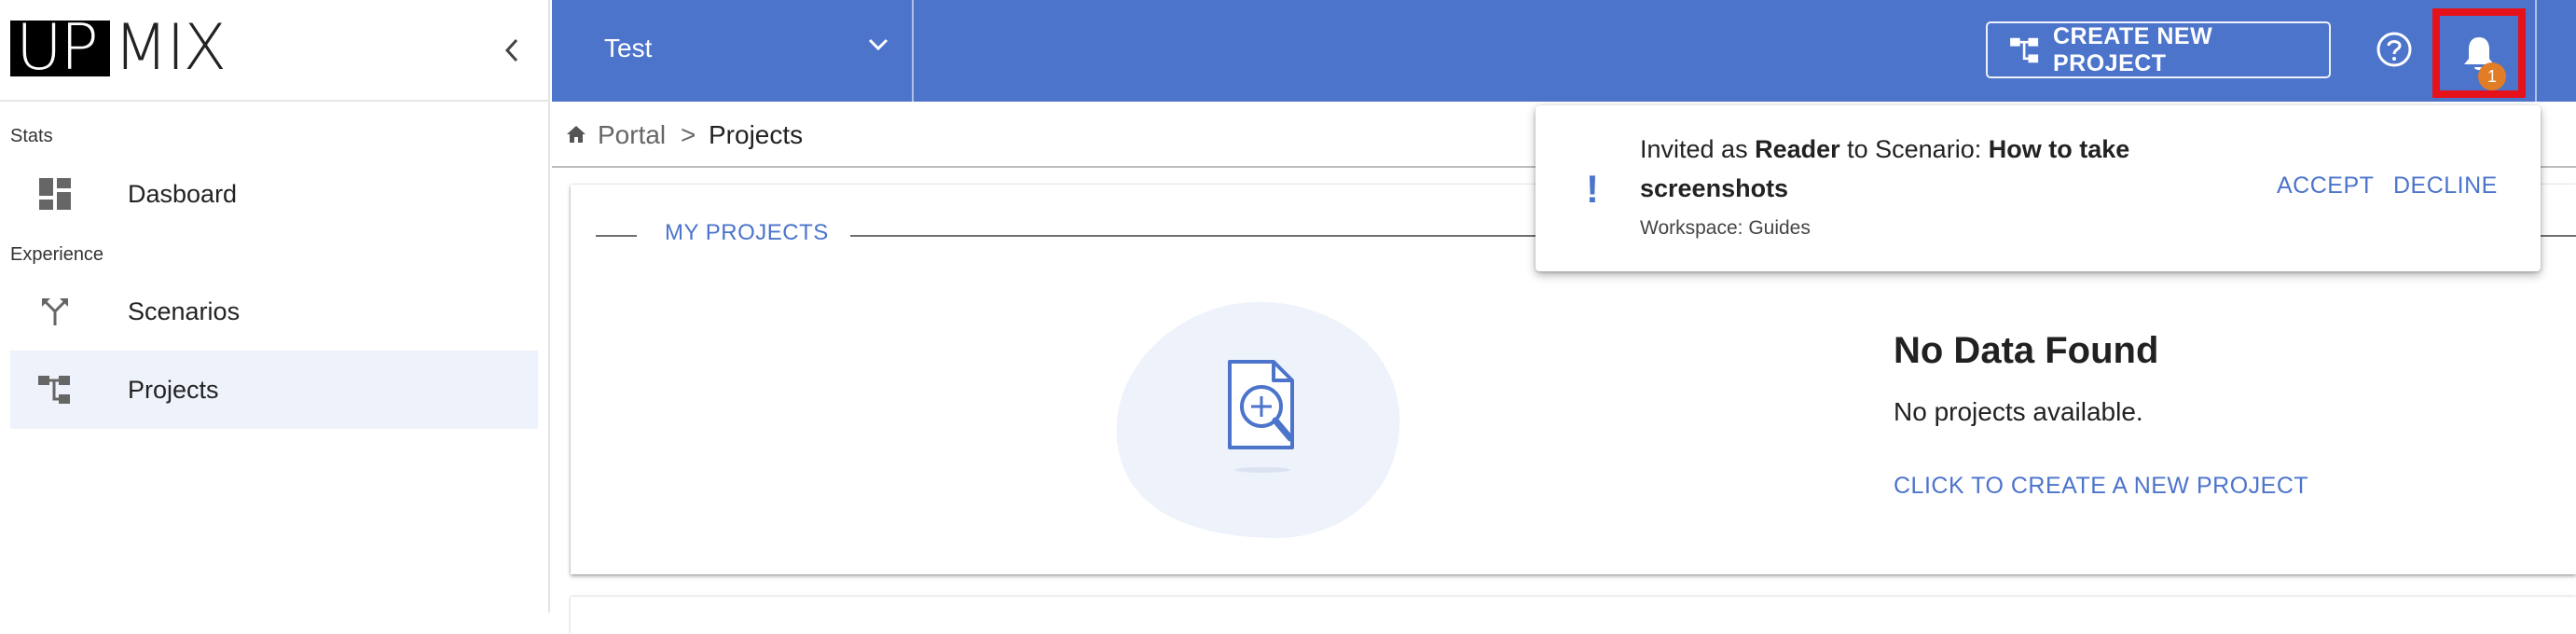 The image size is (2576, 634). I want to click on section-title: MY PROJECTS, so click(747, 233).